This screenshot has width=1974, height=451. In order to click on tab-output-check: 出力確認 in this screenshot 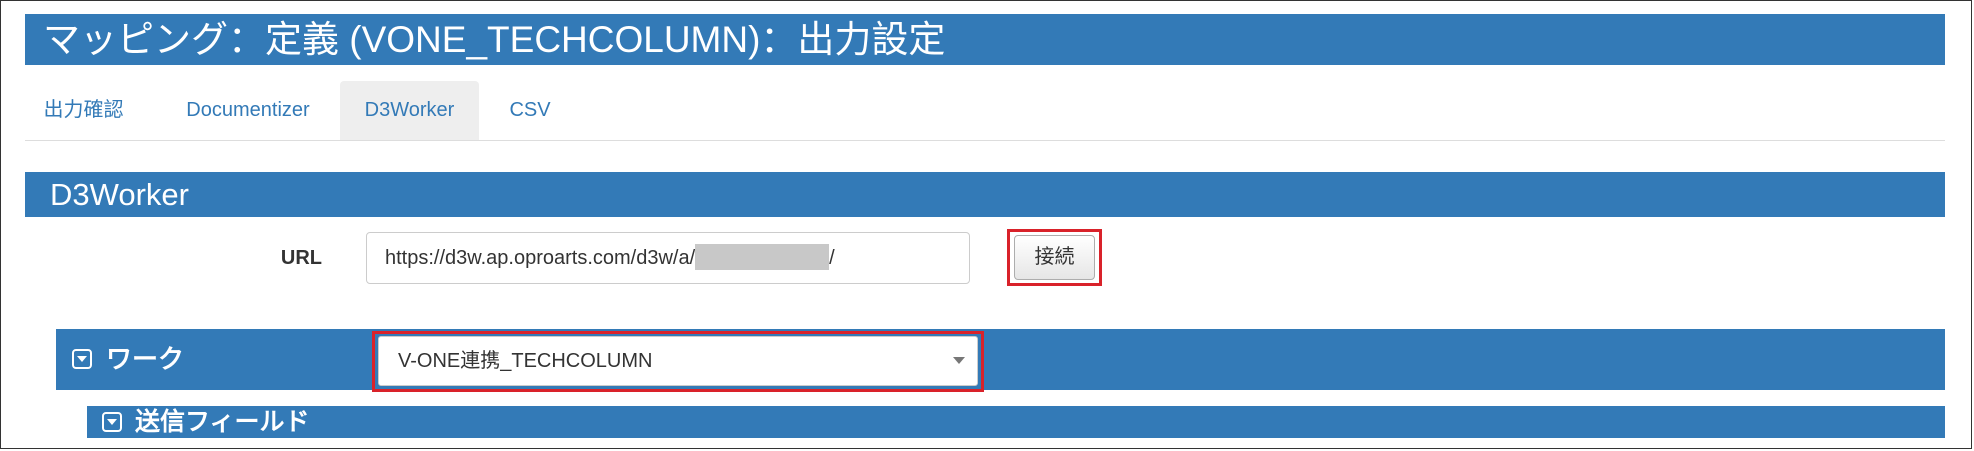, I will do `click(83, 110)`.